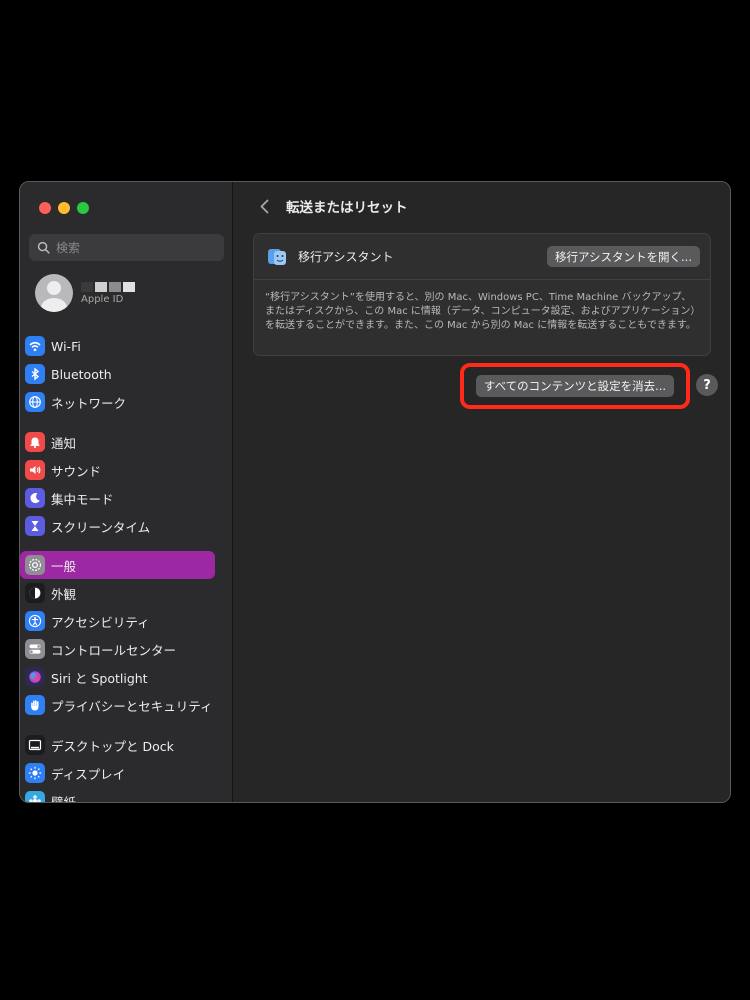  I want to click on sidebar-item-label: デスクトップと Dock, so click(112, 746).